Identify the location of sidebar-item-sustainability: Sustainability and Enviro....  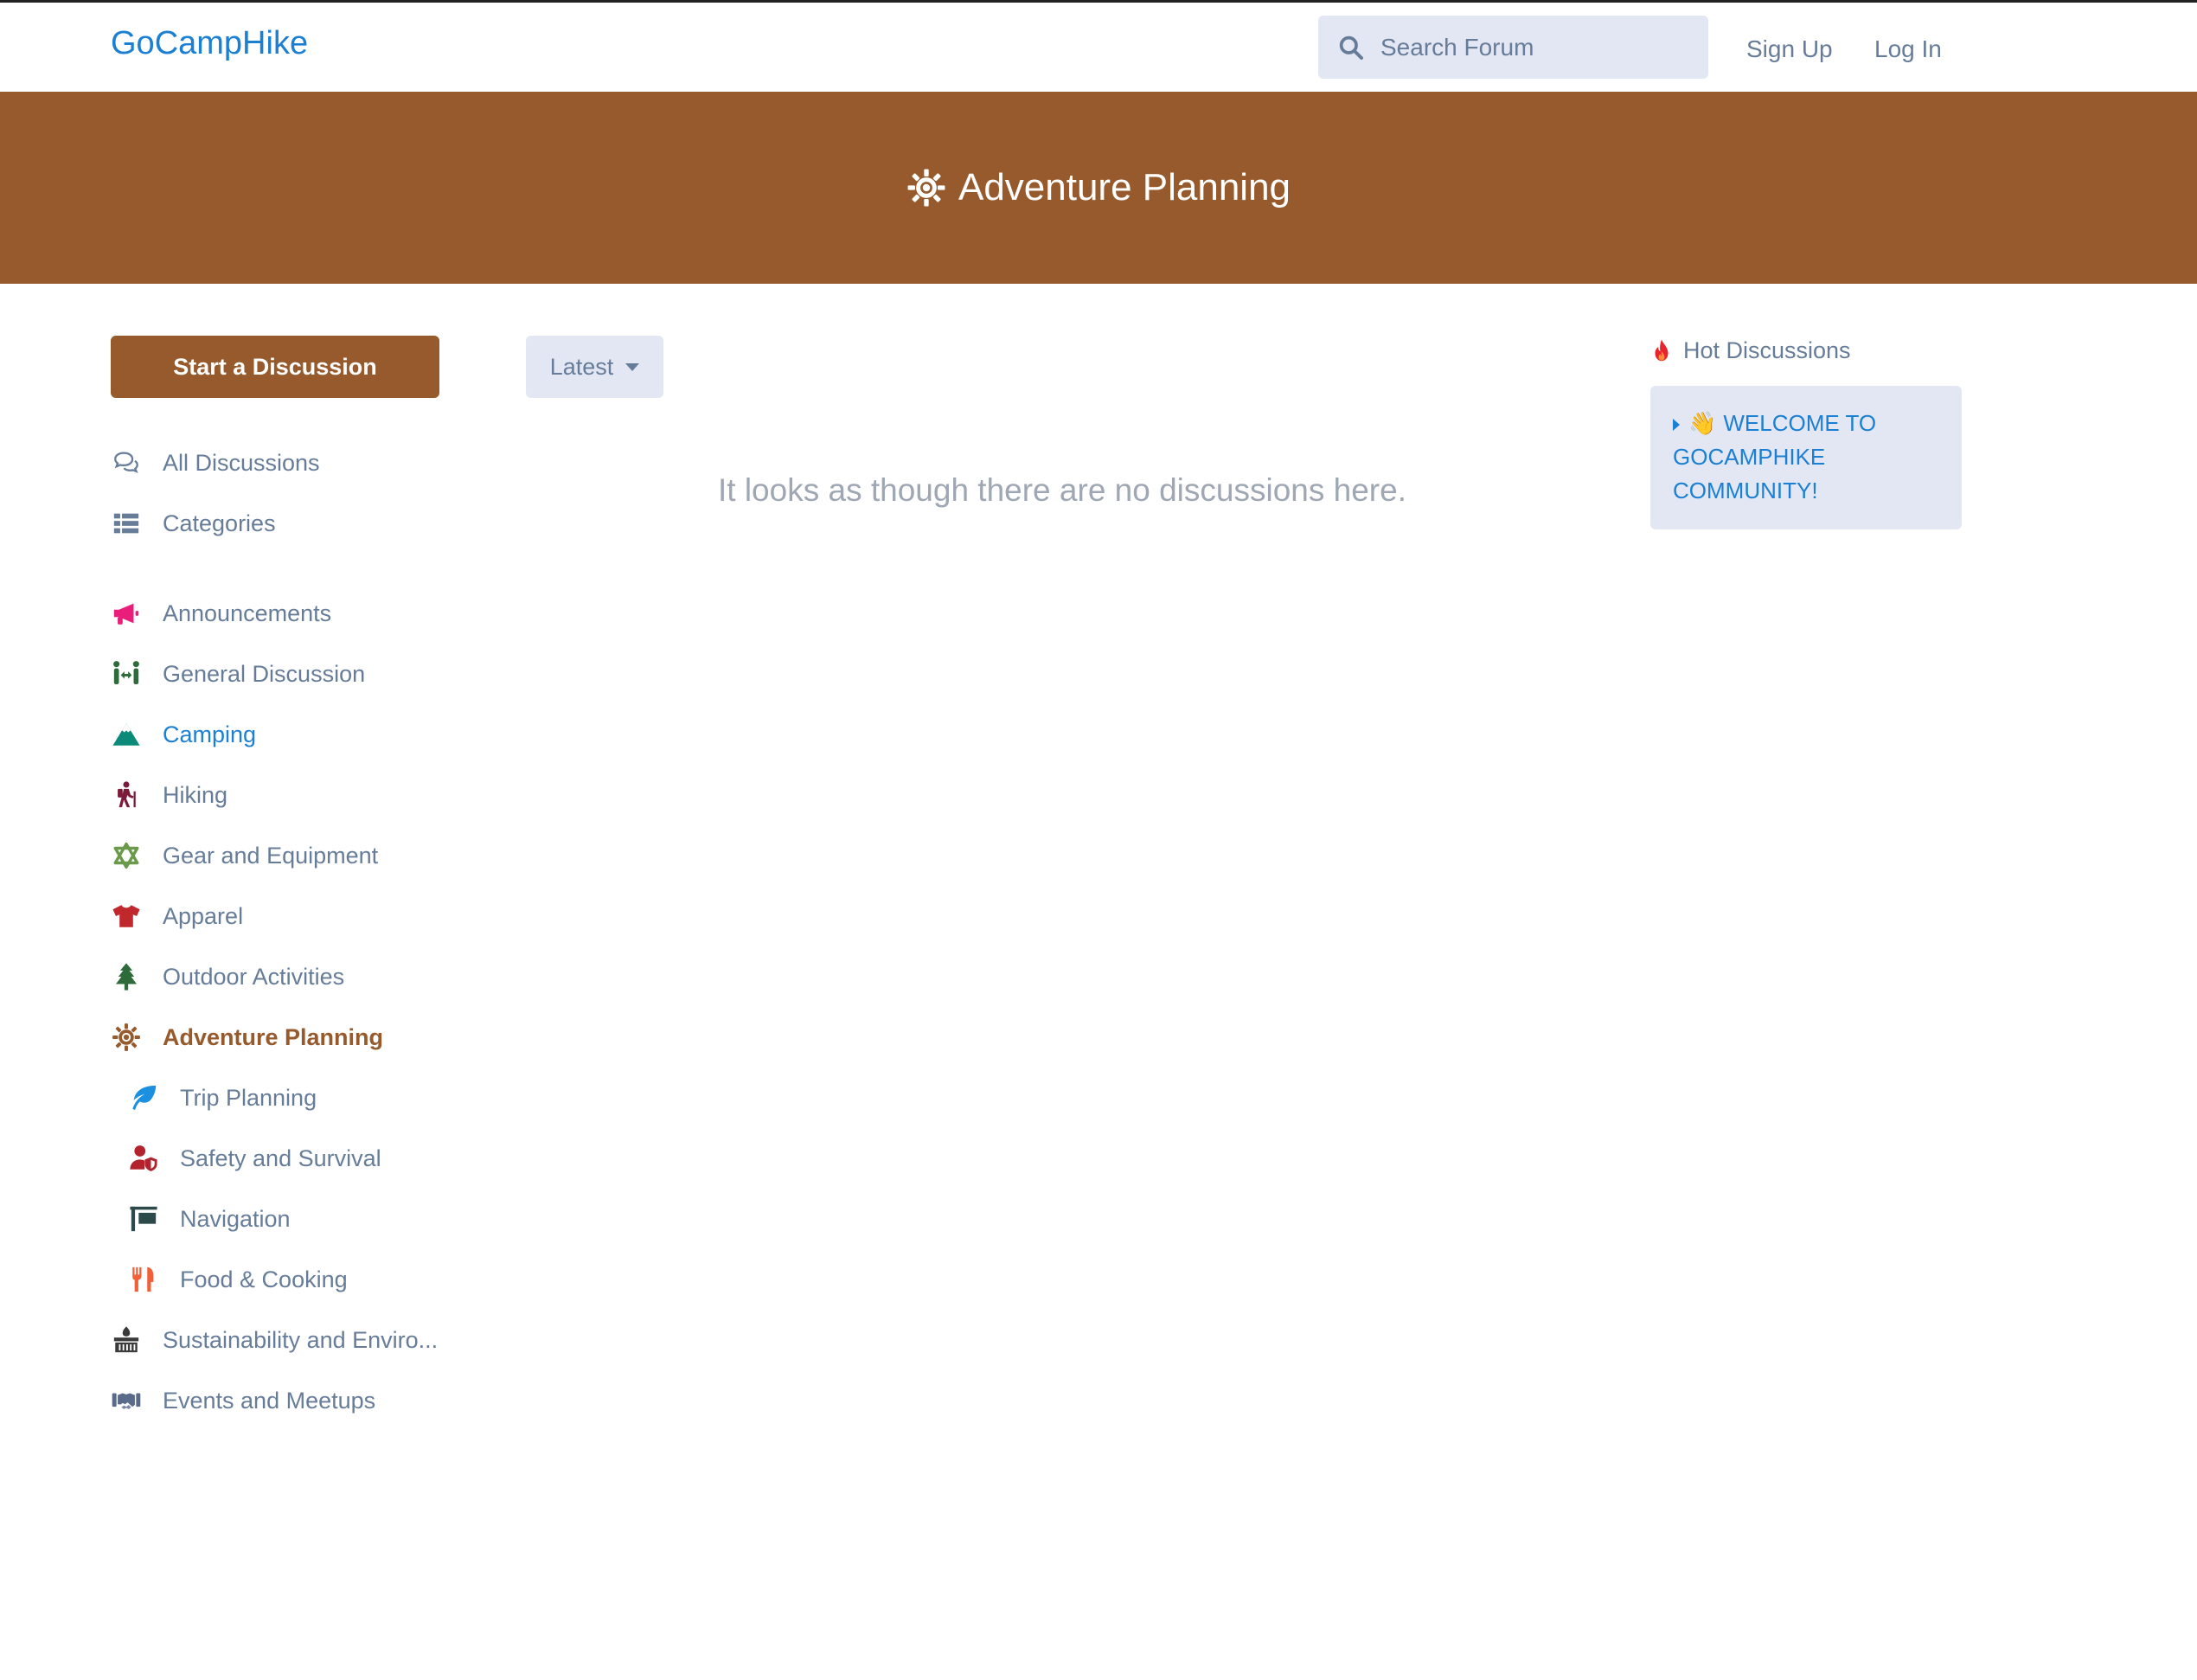
(274, 1340).